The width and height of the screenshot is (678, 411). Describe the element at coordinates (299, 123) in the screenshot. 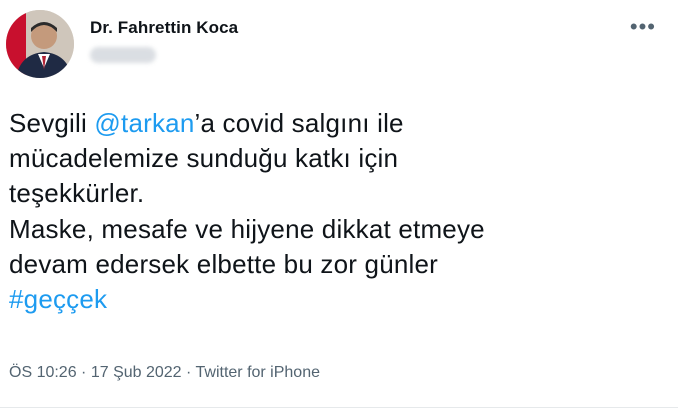

I see `tweet-text-segment: ’a covid salgını ile` at that location.